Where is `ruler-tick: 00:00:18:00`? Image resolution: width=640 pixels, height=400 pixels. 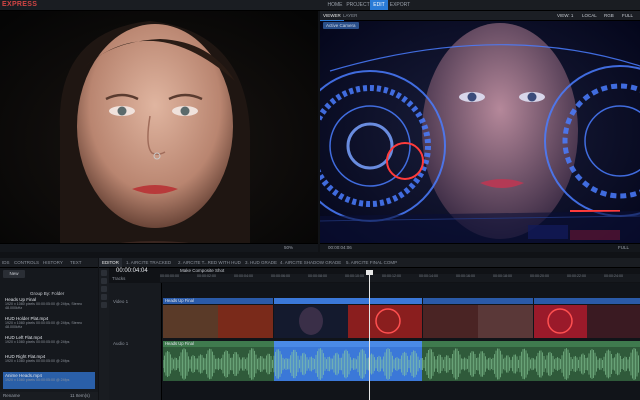
ruler-tick: 00:00:18:00 is located at coordinates (502, 276).